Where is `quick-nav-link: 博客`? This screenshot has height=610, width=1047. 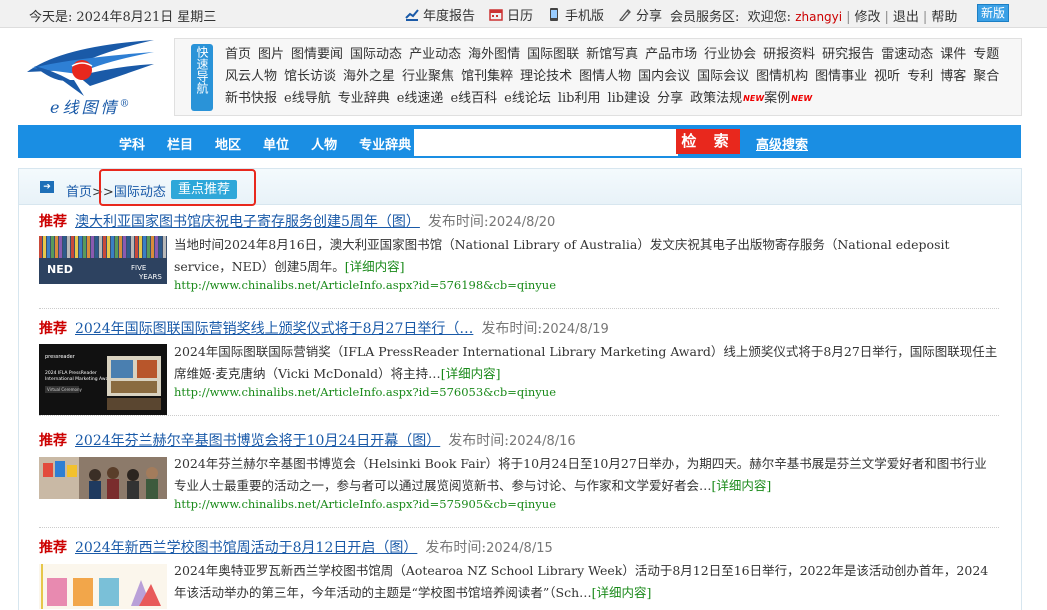 quick-nav-link: 博客 is located at coordinates (953, 76).